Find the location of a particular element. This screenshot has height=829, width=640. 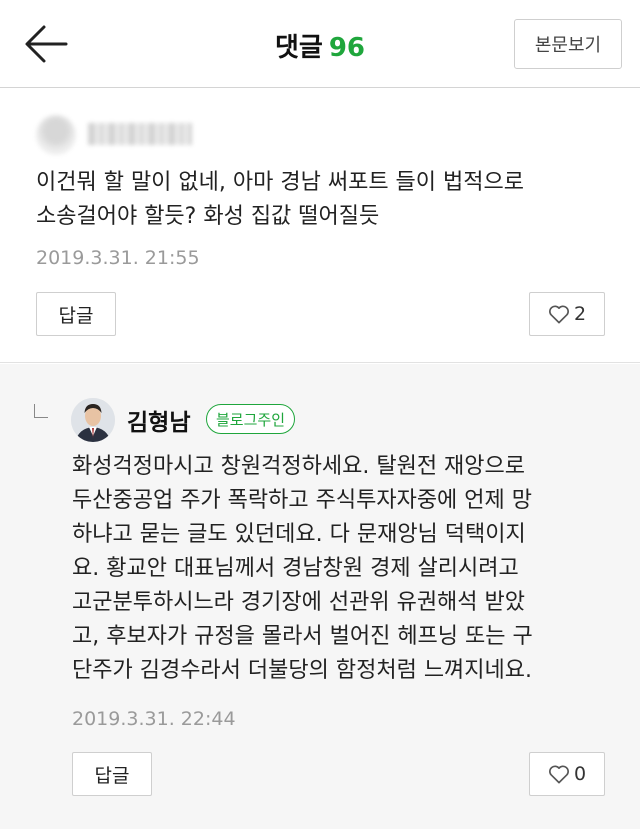

comment-line: 하냐고 묻는 글도 있던데요. 다 문재앙님 덕택이지 is located at coordinates (299, 534).